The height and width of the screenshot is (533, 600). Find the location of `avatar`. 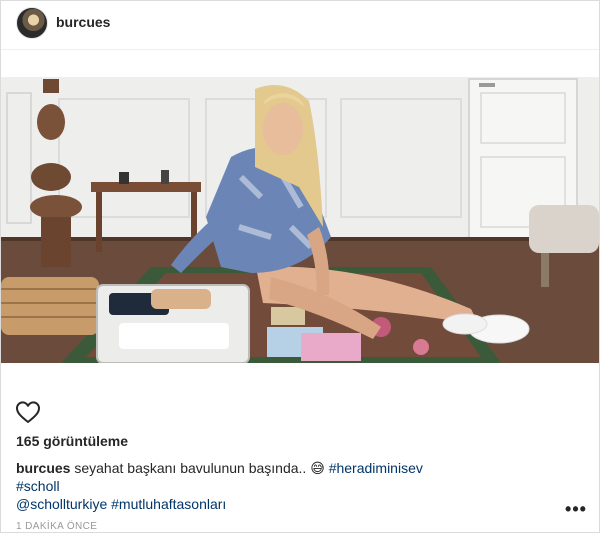

avatar is located at coordinates (32, 23).